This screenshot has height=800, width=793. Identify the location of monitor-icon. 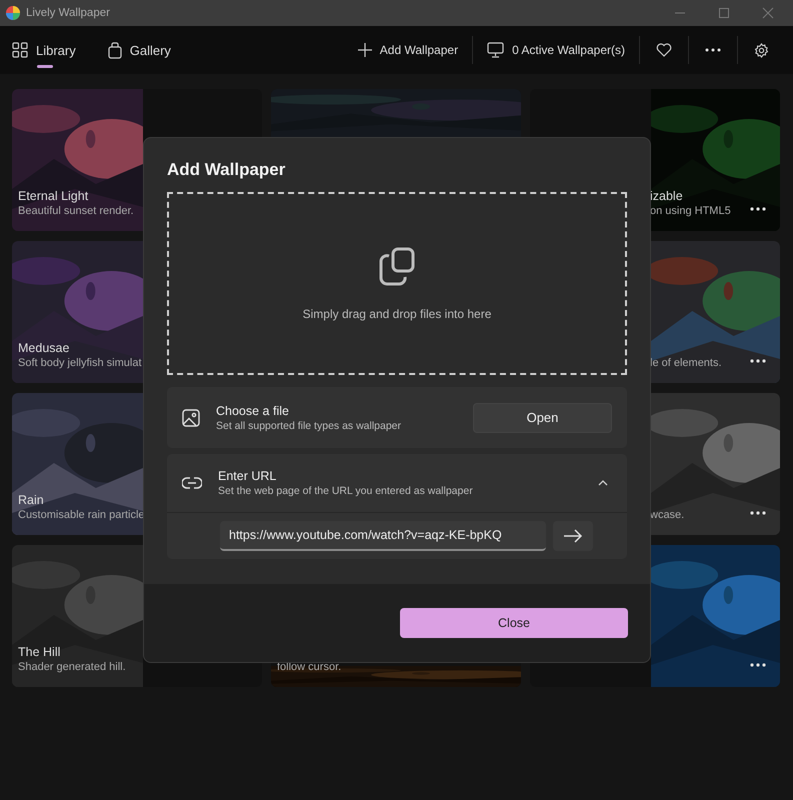
(495, 50).